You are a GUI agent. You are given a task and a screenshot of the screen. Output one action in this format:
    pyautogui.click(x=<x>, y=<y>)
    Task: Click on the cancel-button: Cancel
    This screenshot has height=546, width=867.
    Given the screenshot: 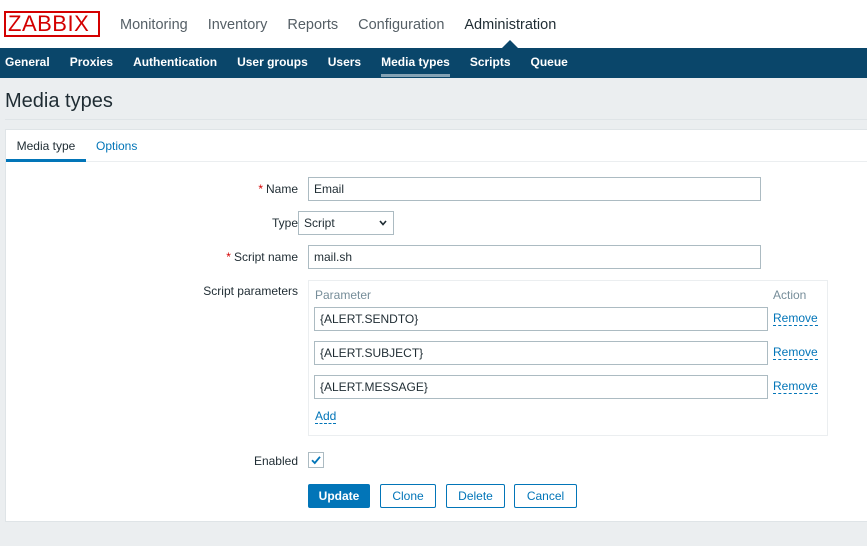 What is the action you would take?
    pyautogui.click(x=545, y=496)
    